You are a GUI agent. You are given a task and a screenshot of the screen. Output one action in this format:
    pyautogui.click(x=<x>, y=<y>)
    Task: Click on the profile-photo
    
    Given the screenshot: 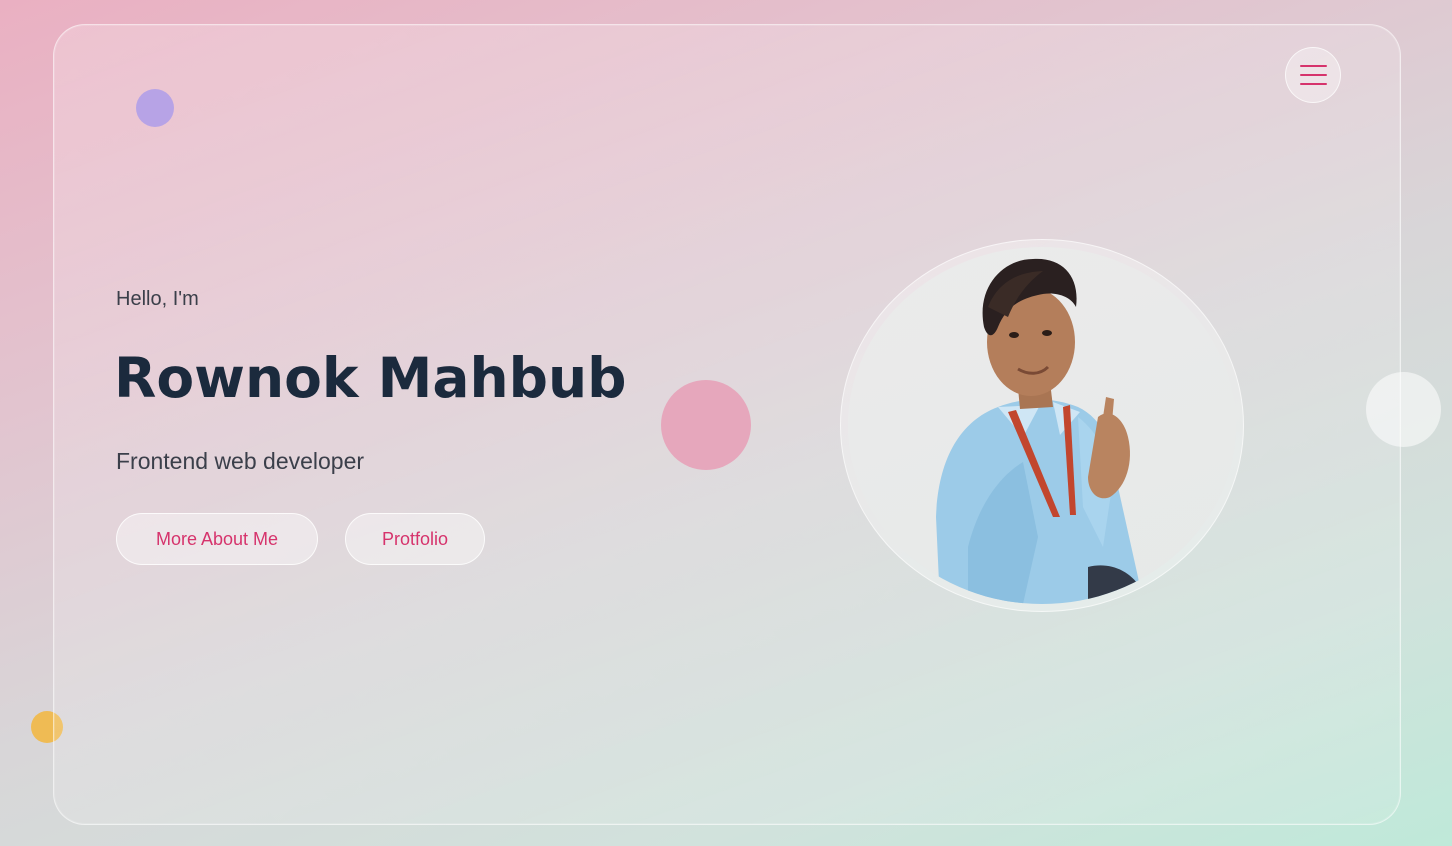 What is the action you would take?
    pyautogui.click(x=1042, y=425)
    